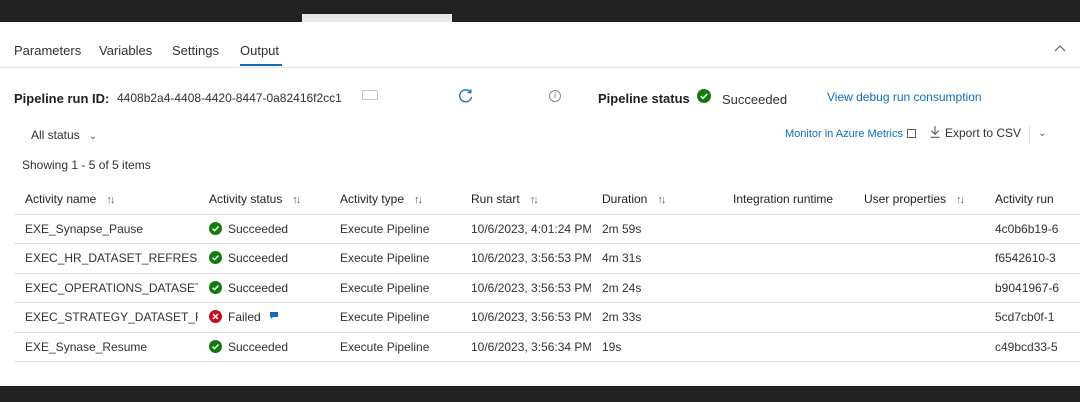  I want to click on cell-activity-name: EXEC_HR_DATASET_REFRESH, so click(106, 258).